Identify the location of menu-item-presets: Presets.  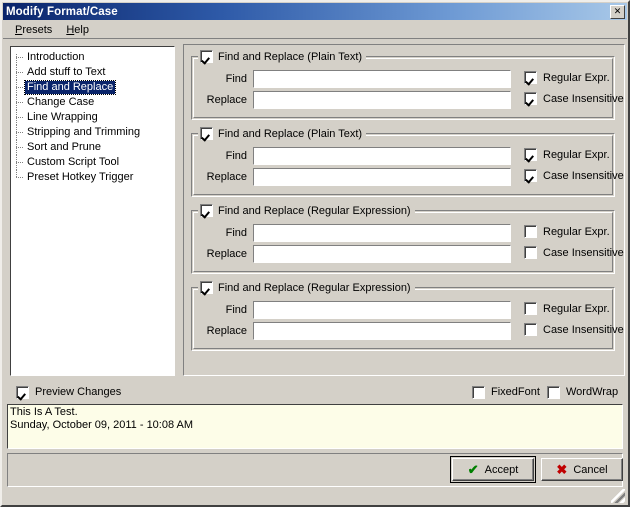
(33, 30).